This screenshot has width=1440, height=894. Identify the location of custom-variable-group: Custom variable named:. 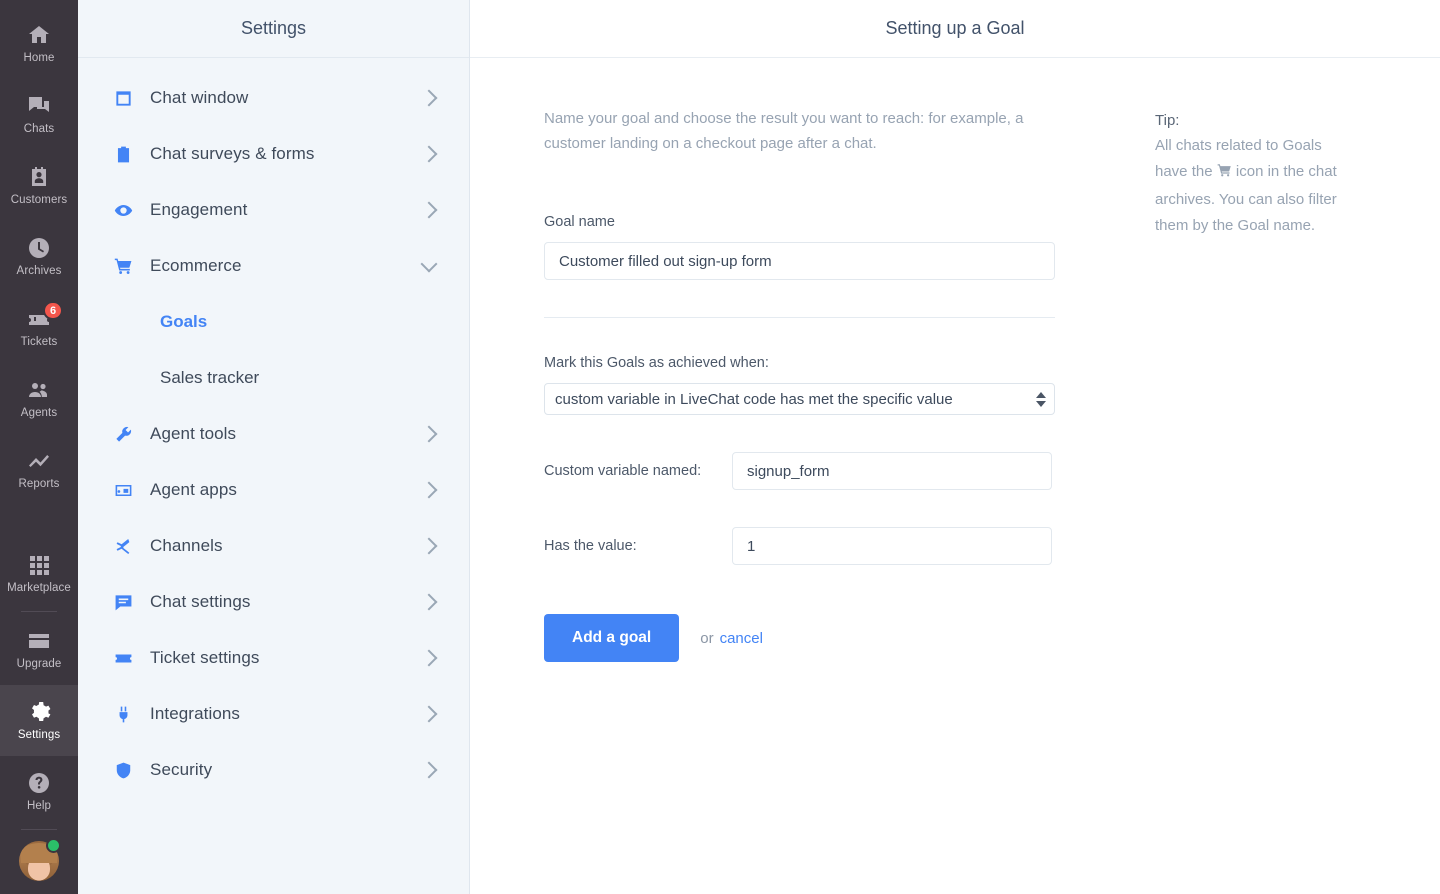
(799, 471).